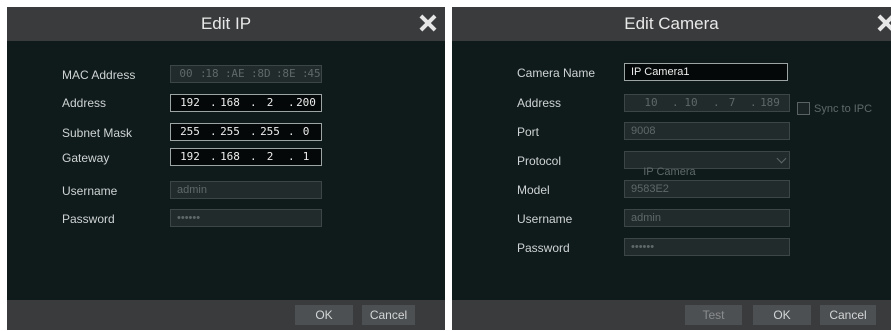  What do you see at coordinates (781, 158) in the screenshot?
I see `chevron-down-icon` at bounding box center [781, 158].